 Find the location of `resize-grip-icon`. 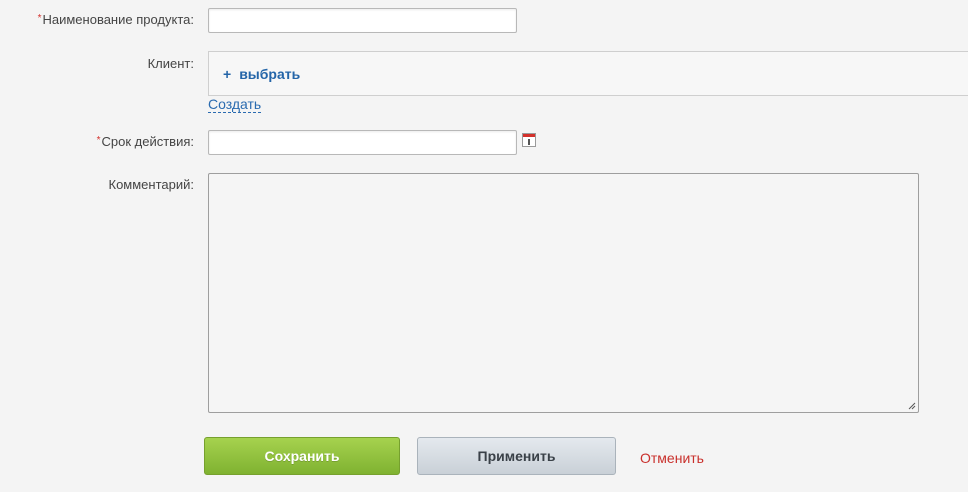

resize-grip-icon is located at coordinates (912, 406).